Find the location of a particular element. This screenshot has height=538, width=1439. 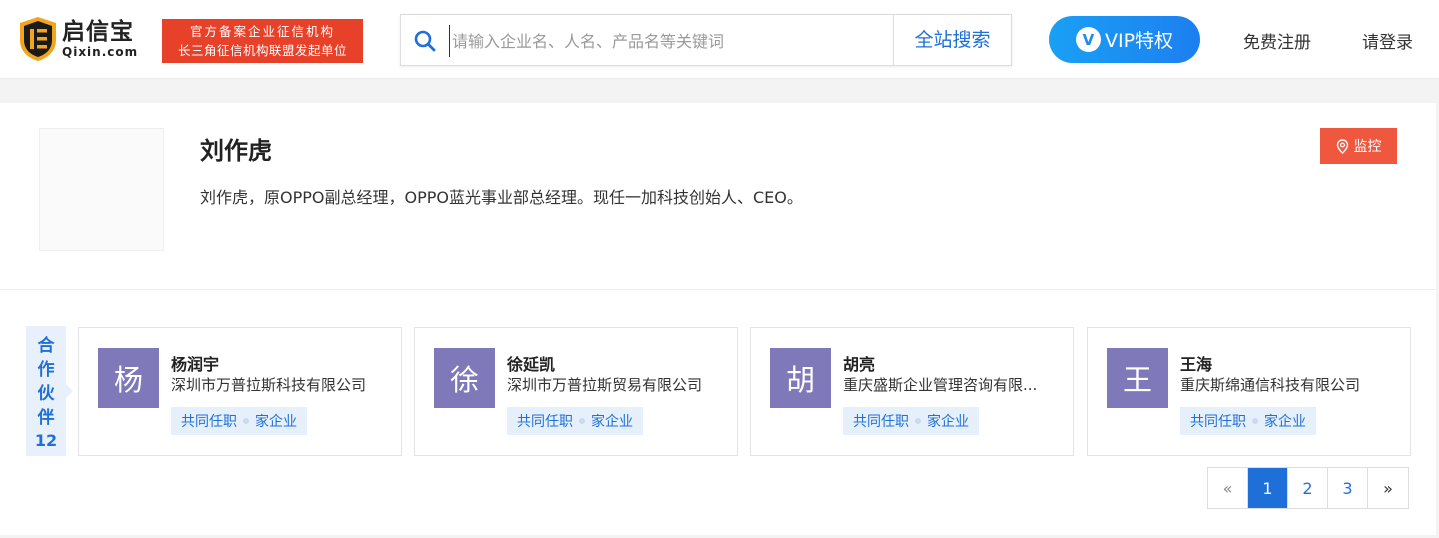

pagination-prev-button: « is located at coordinates (1228, 488).